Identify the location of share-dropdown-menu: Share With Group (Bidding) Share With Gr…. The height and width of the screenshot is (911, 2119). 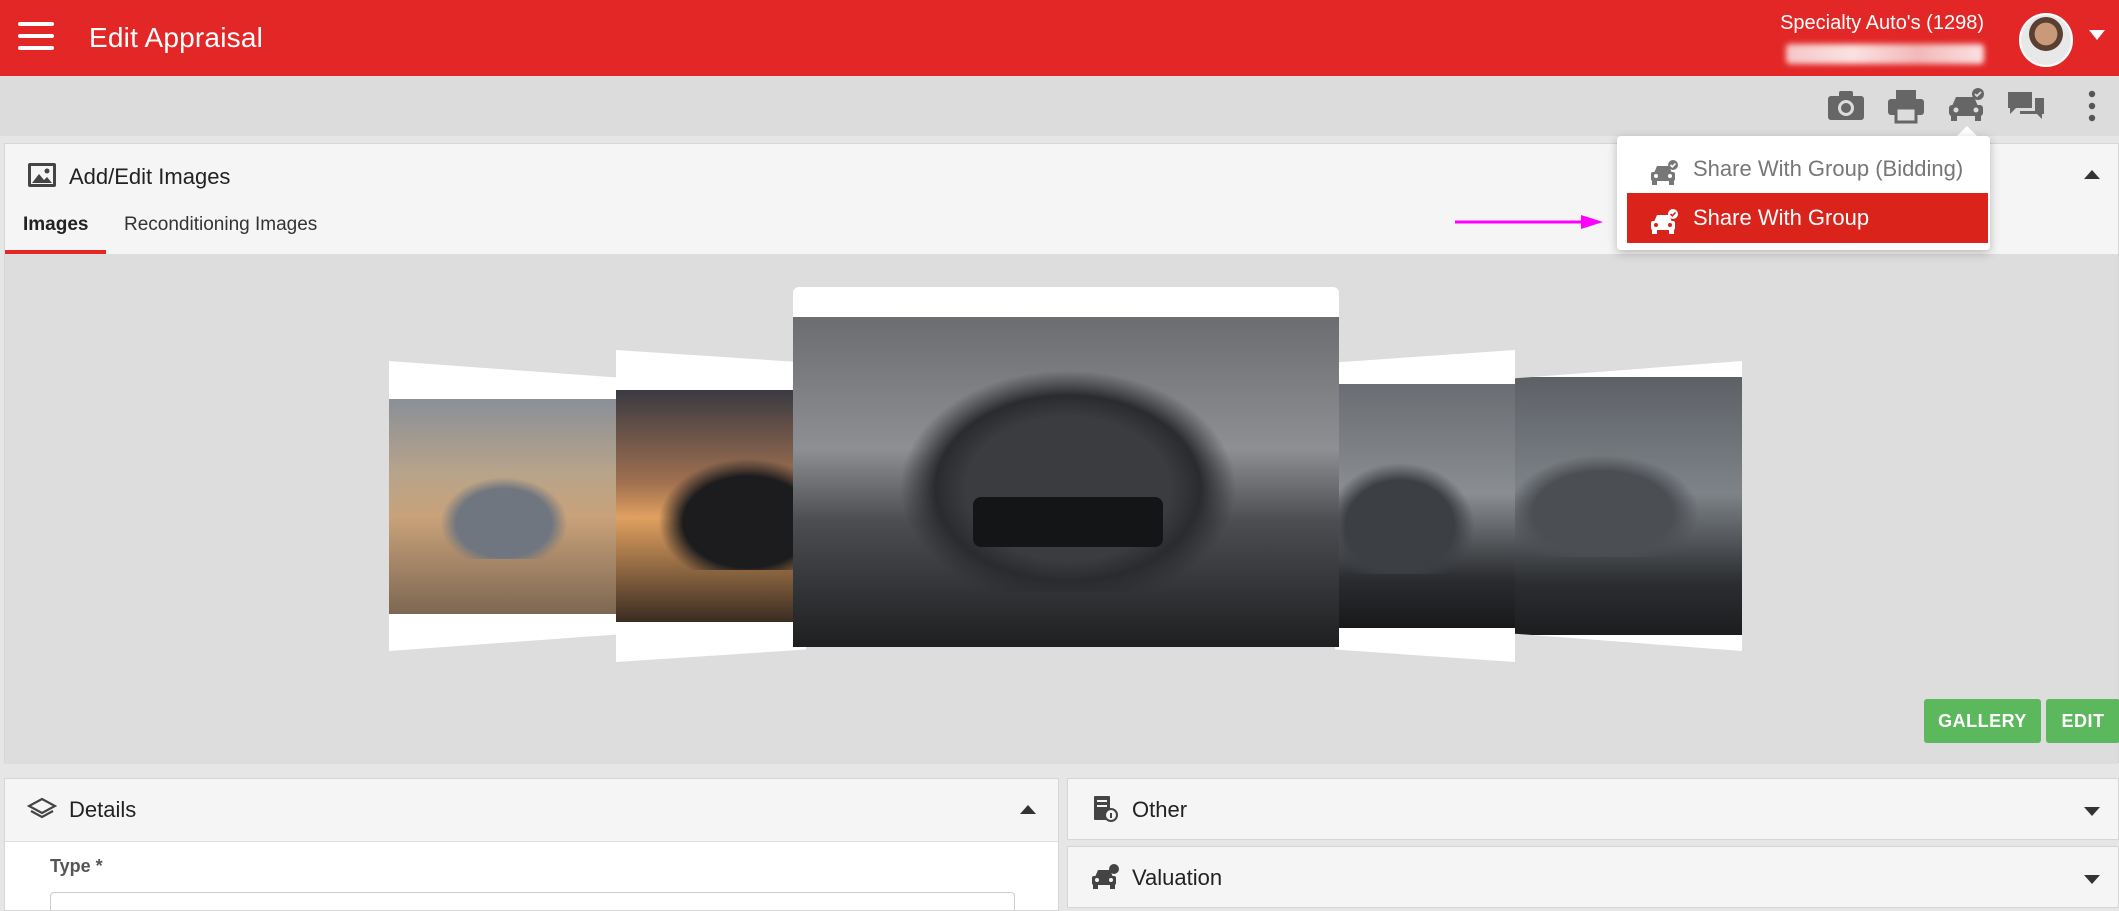
(1803, 193).